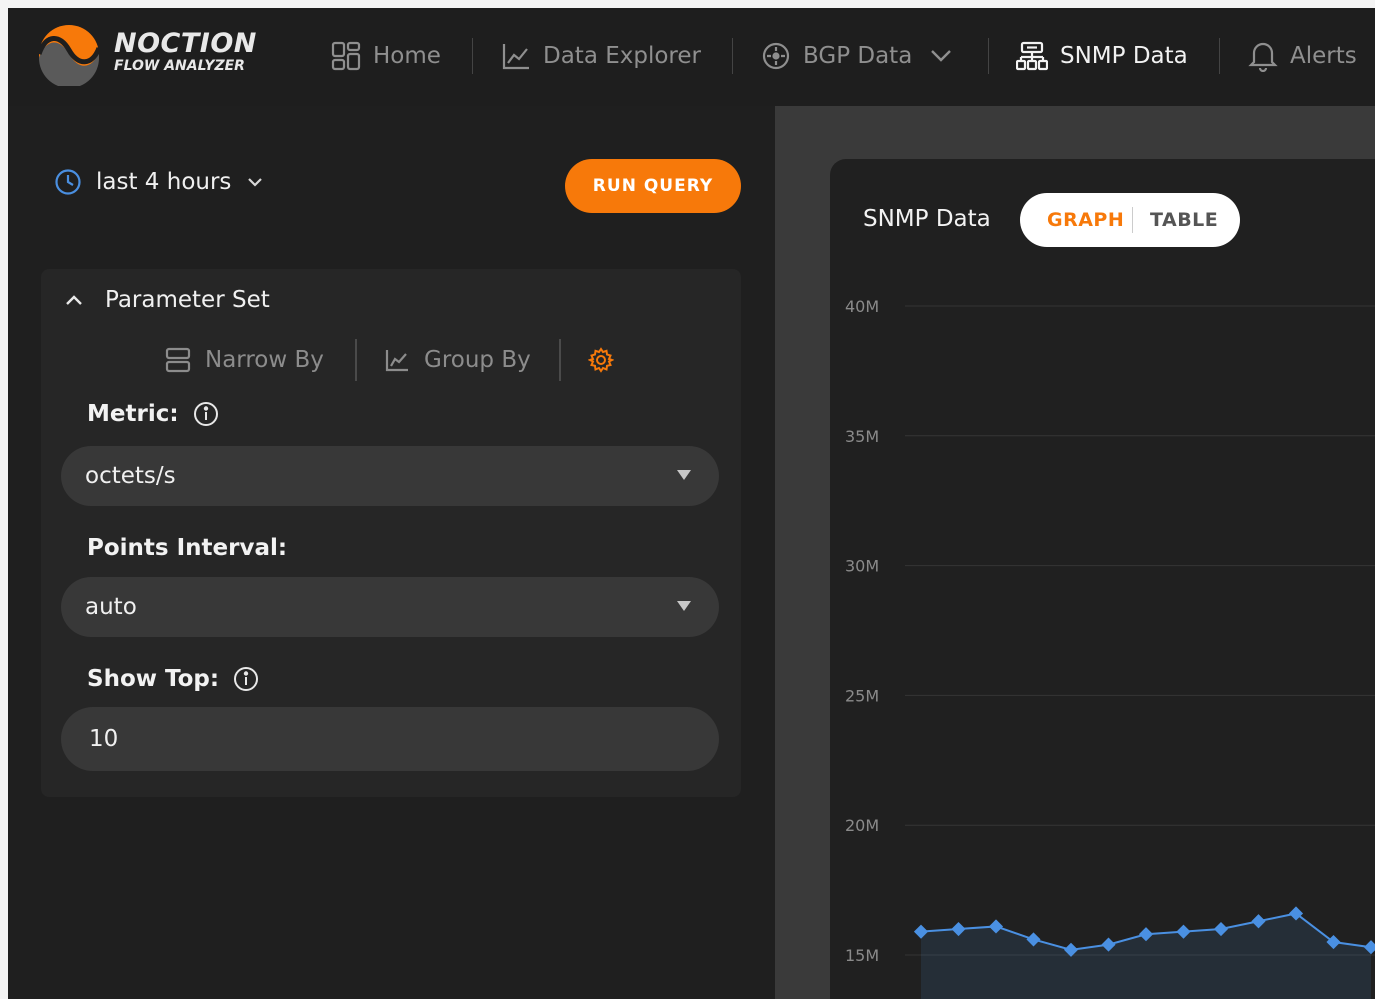 Image resolution: width=1375 pixels, height=999 pixels. I want to click on parameter-set-header: Parameter Set, so click(167, 300).